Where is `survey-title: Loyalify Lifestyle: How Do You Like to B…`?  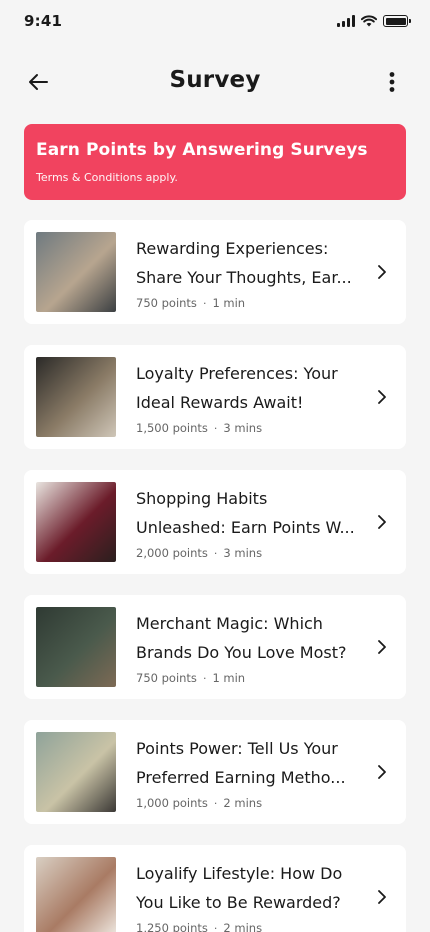 survey-title: Loyalify Lifestyle: How Do You Like to B… is located at coordinates (239, 888).